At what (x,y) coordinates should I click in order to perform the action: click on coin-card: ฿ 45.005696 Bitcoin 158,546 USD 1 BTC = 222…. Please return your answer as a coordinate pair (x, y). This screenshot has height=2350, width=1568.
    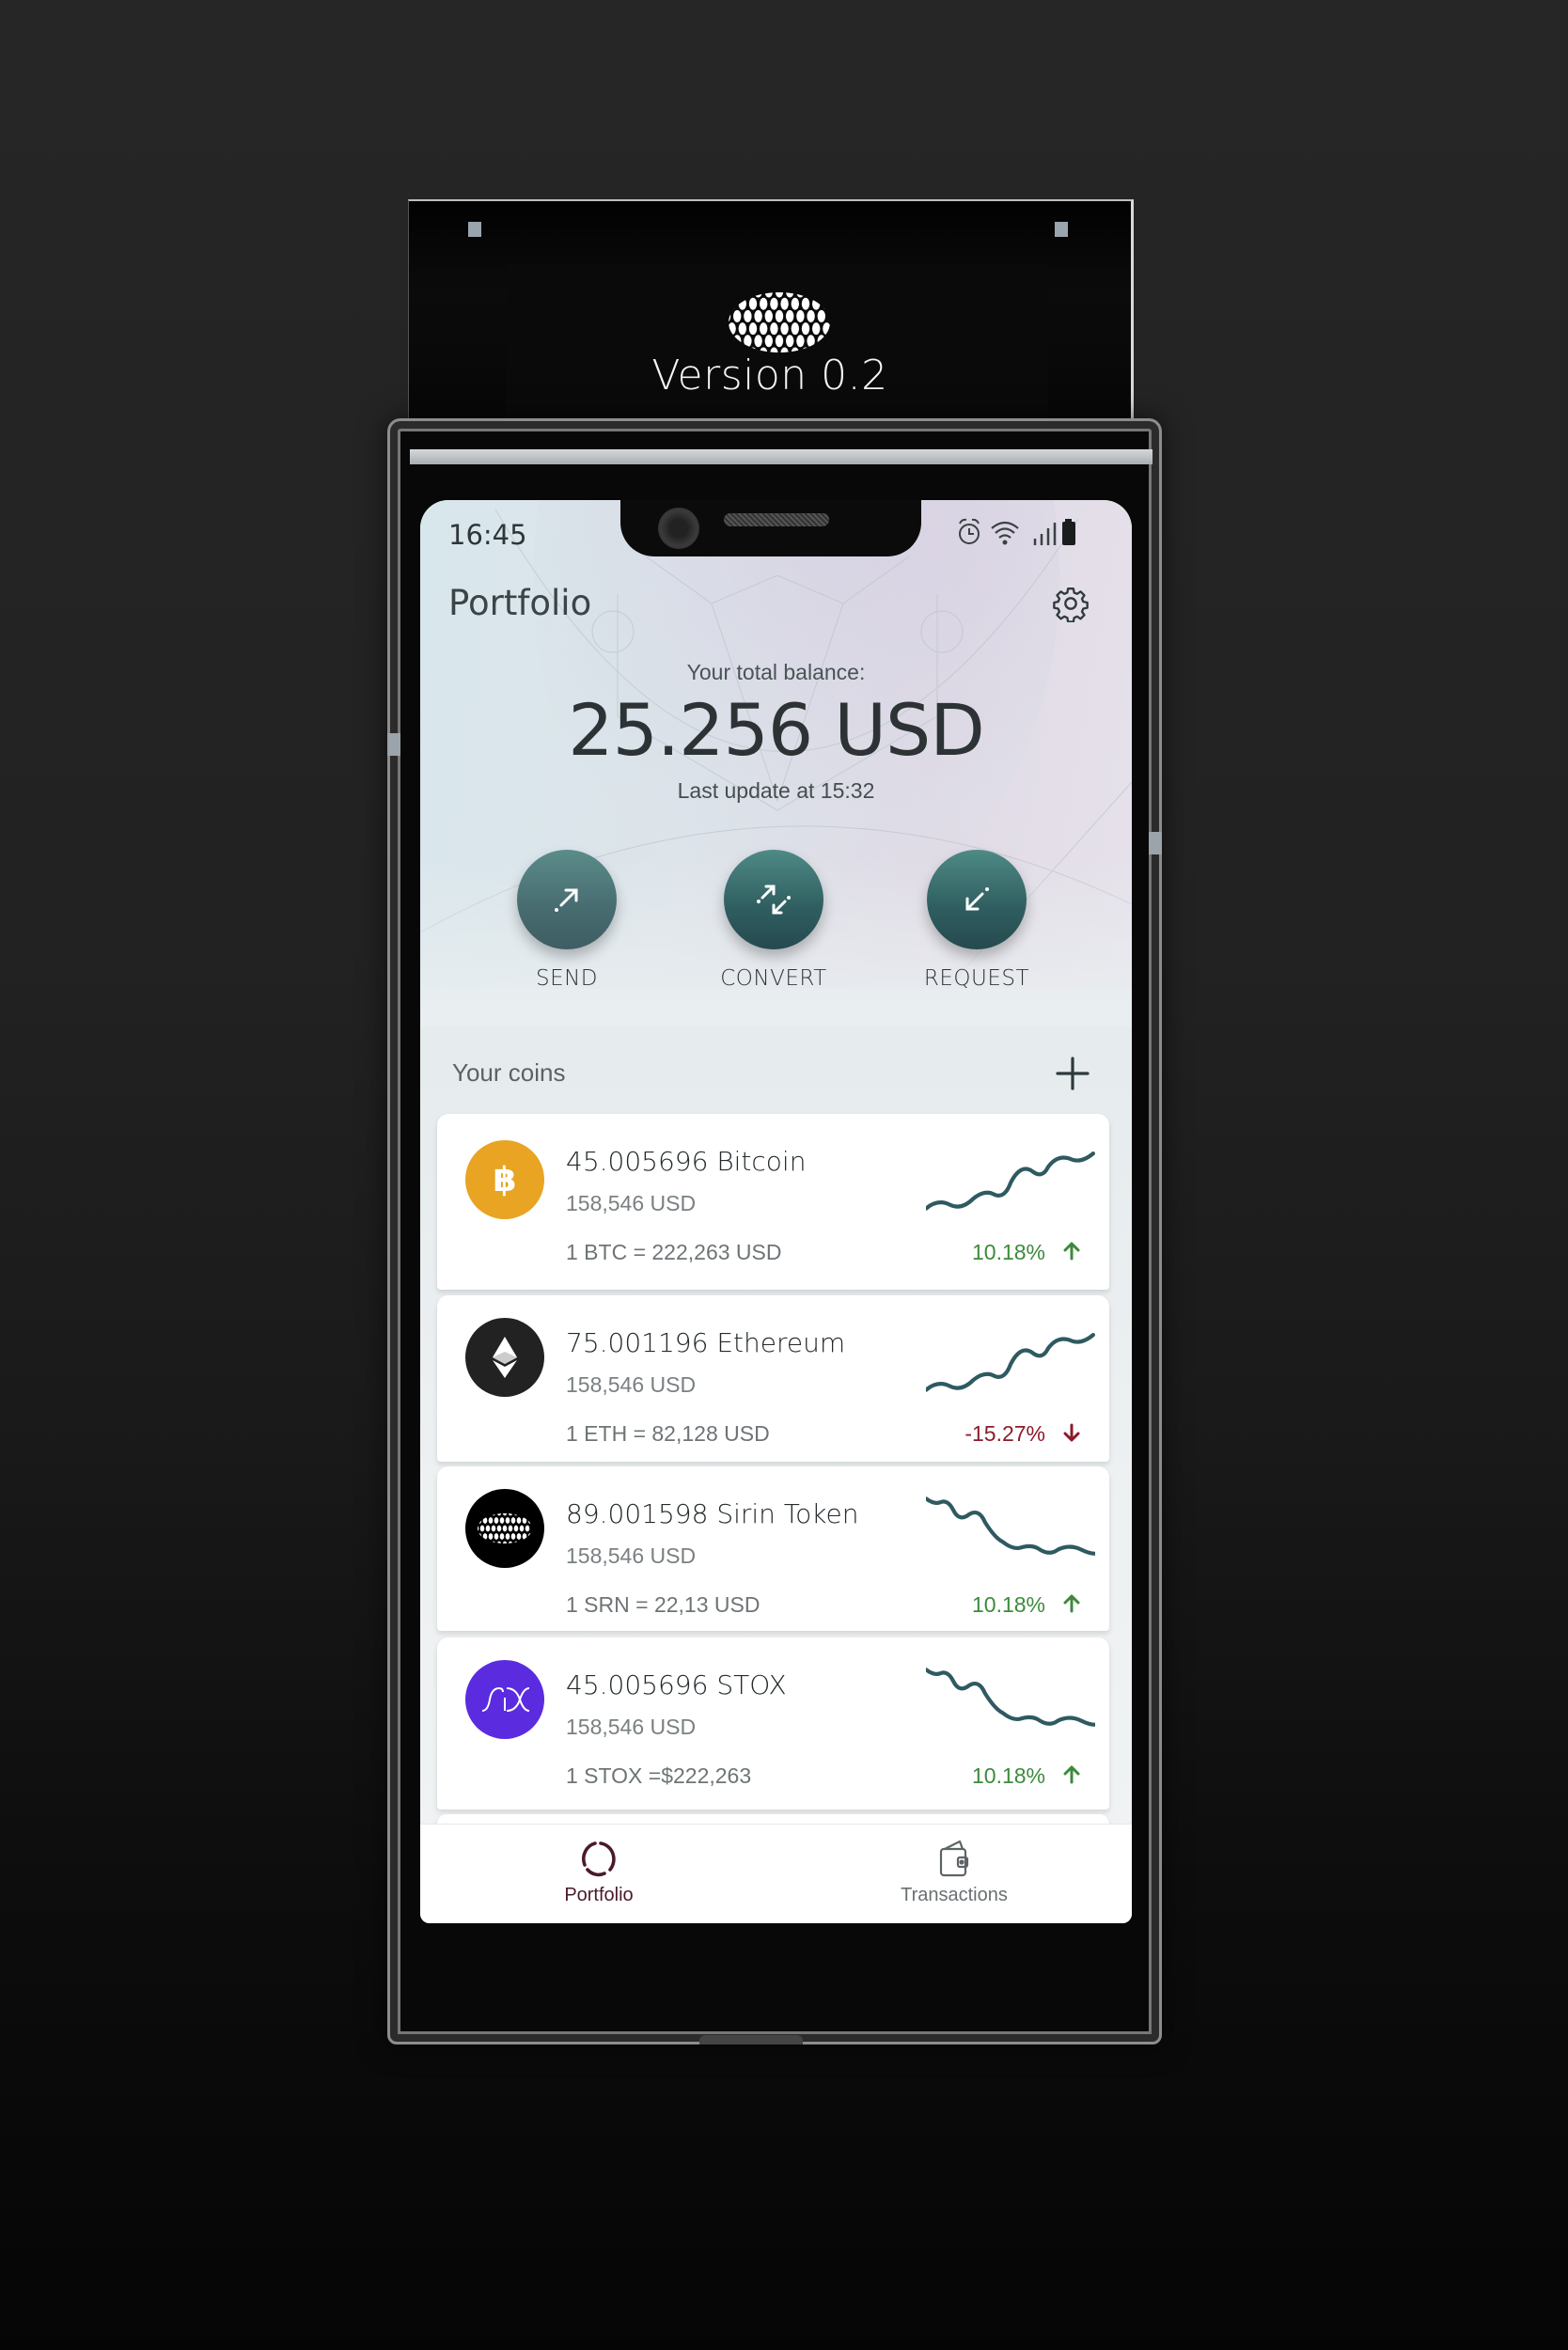
    Looking at the image, I should click on (773, 1202).